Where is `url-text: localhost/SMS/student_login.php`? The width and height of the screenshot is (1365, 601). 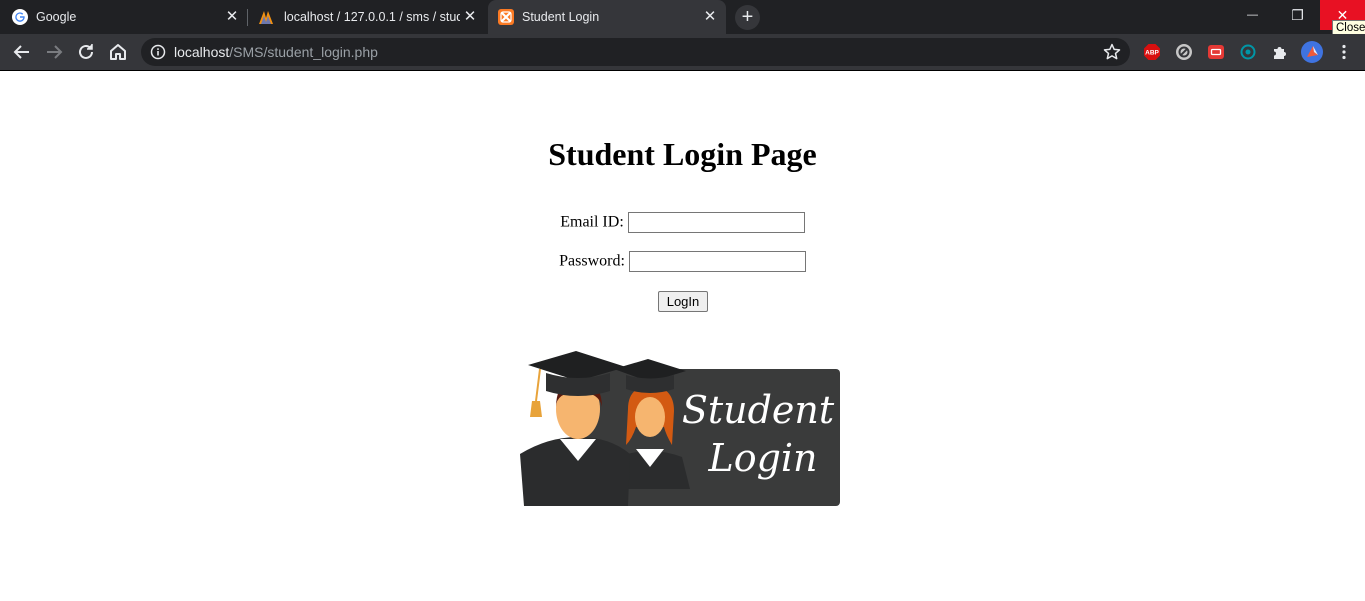 url-text: localhost/SMS/student_login.php is located at coordinates (276, 52).